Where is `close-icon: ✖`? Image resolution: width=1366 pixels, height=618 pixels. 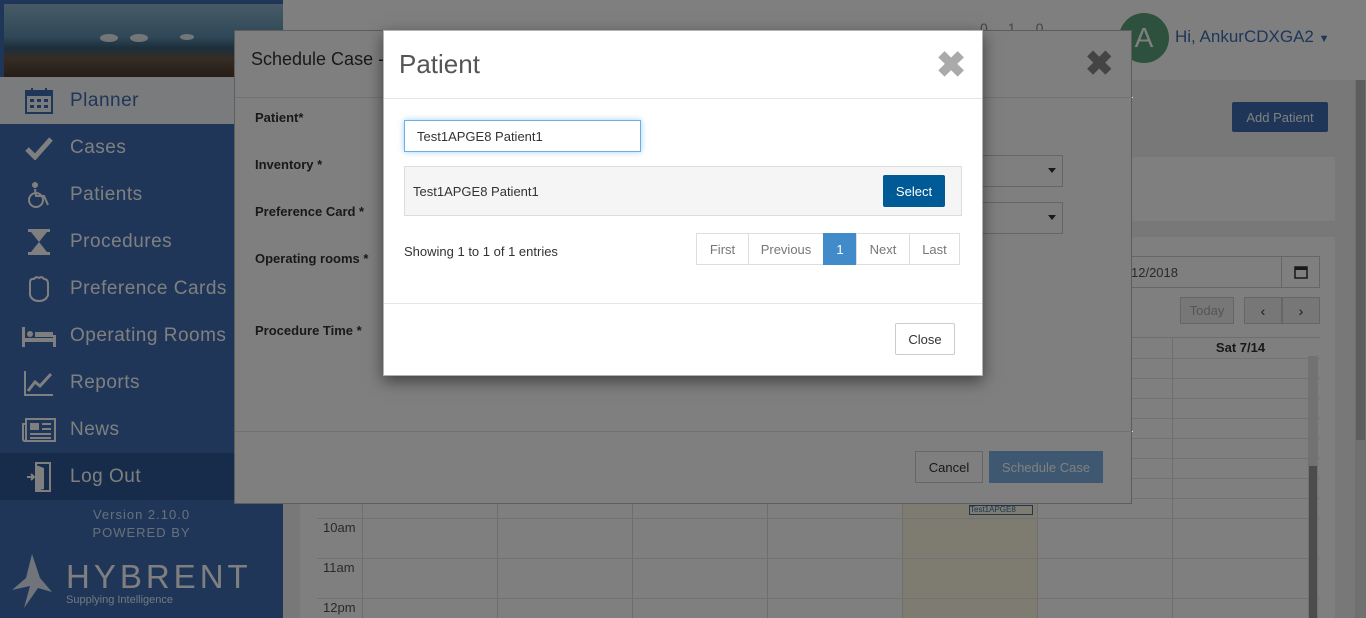
close-icon: ✖ is located at coordinates (951, 65).